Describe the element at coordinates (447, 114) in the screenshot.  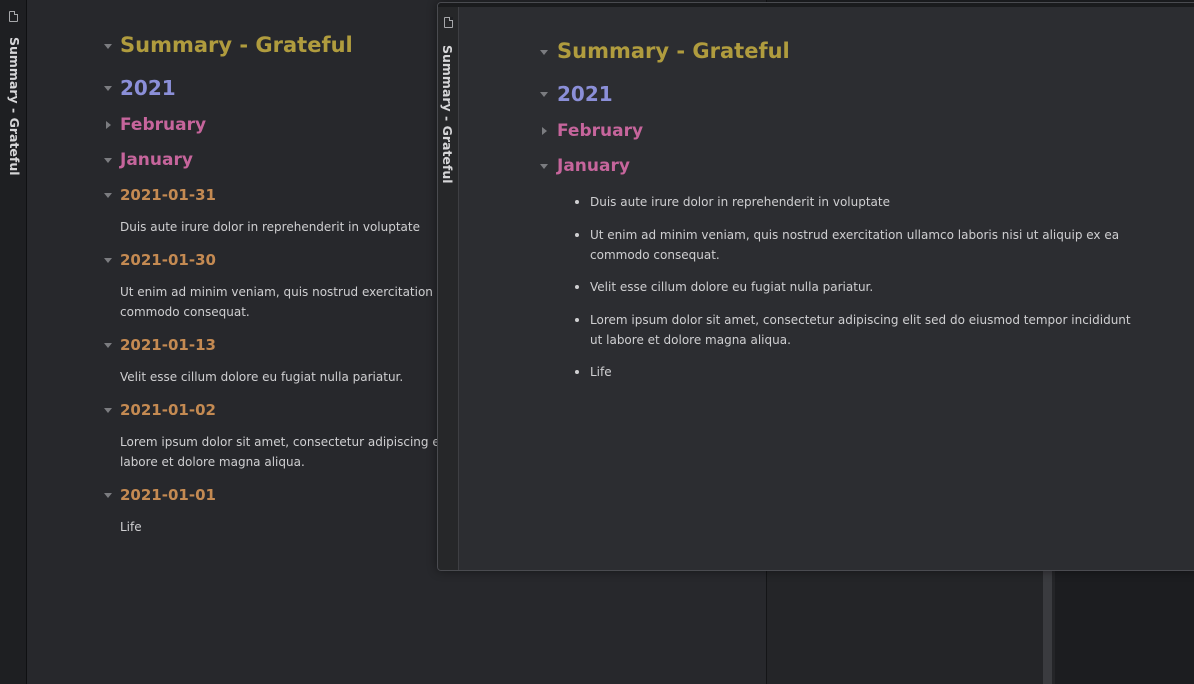
I see `front-vertical-tab-title: Summary - Grateful` at that location.